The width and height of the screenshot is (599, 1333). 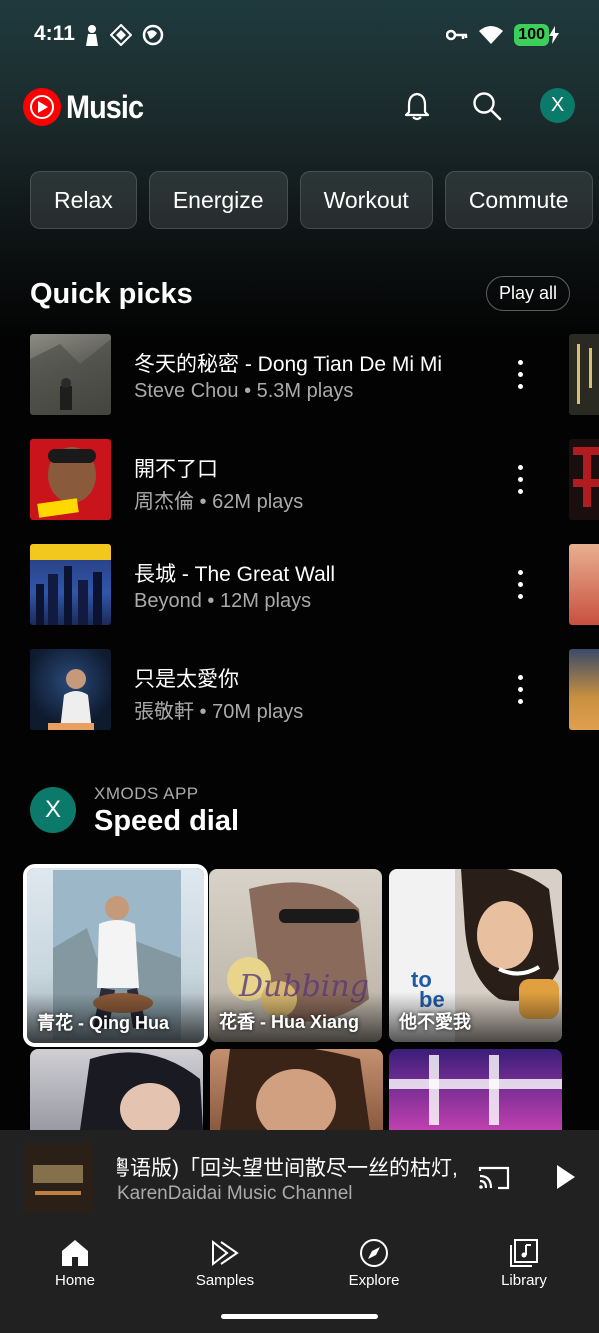 I want to click on key-icon, so click(x=457, y=35).